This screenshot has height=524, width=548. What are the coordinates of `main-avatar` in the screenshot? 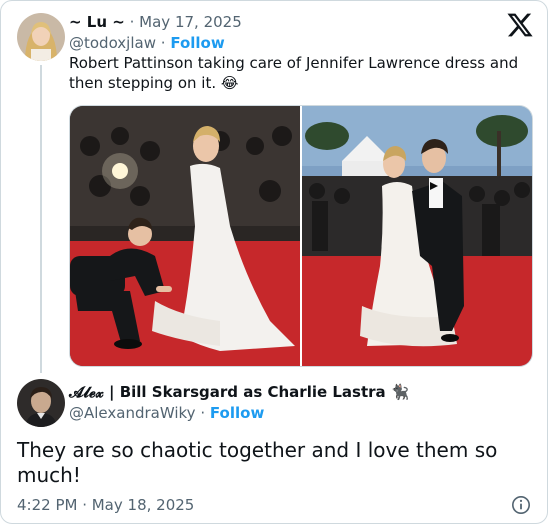 It's located at (41, 403).